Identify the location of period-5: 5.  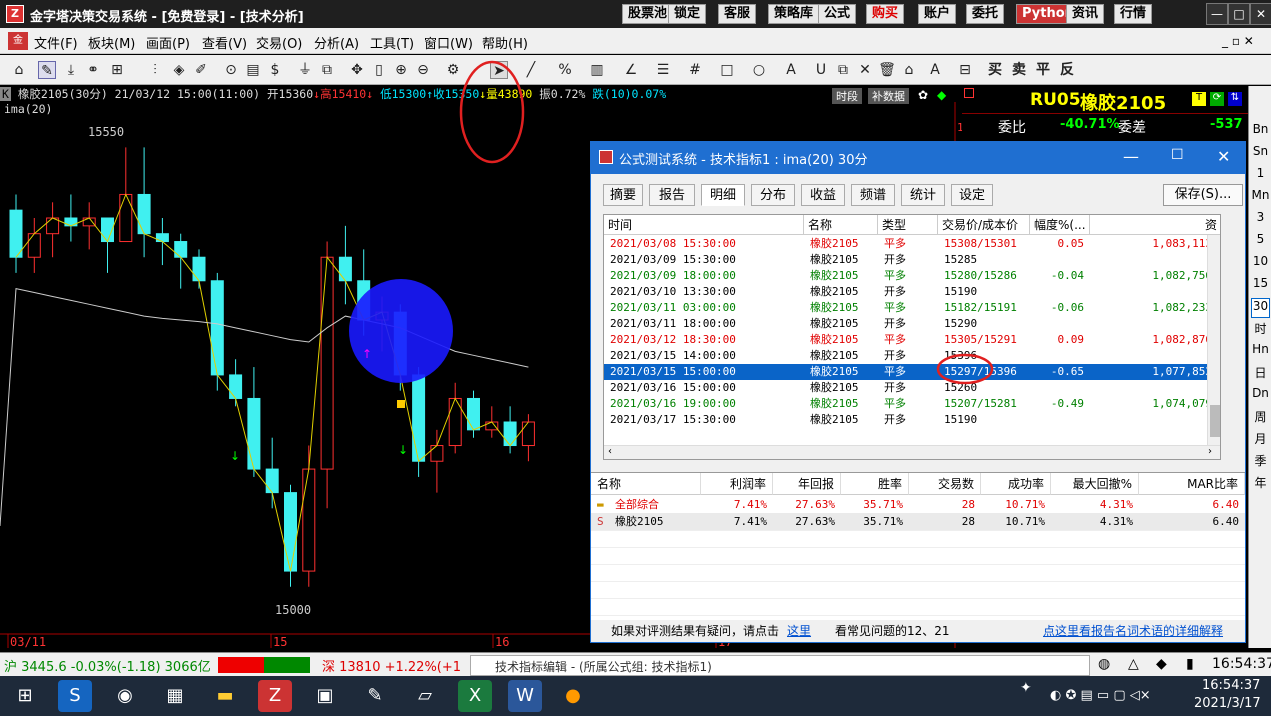
(1260, 242).